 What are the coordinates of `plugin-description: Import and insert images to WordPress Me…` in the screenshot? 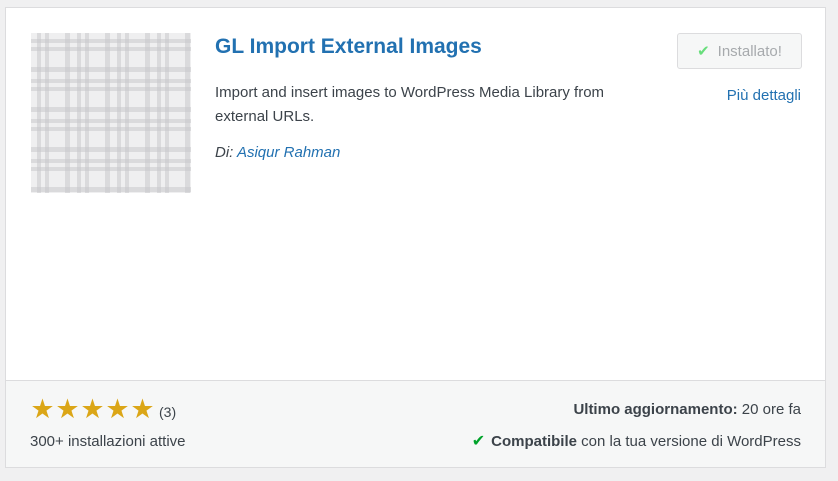 It's located at (410, 104).